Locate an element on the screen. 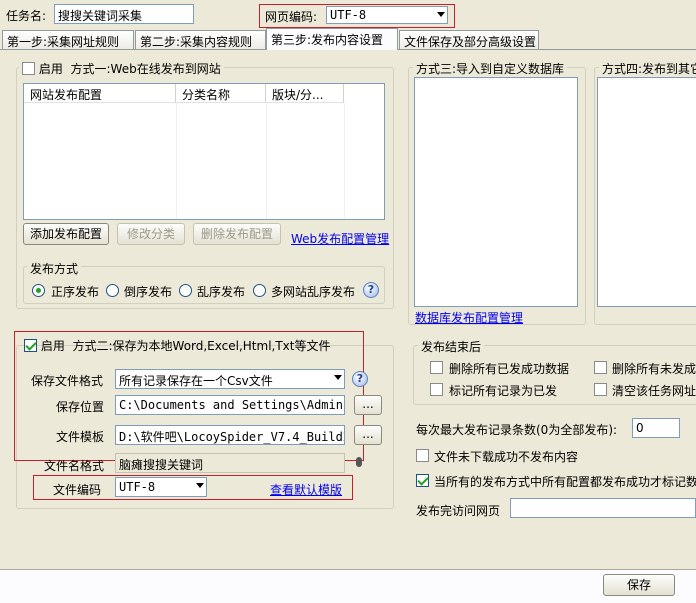 Image resolution: width=696 pixels, height=603 pixels. database-config-list is located at coordinates (496, 192).